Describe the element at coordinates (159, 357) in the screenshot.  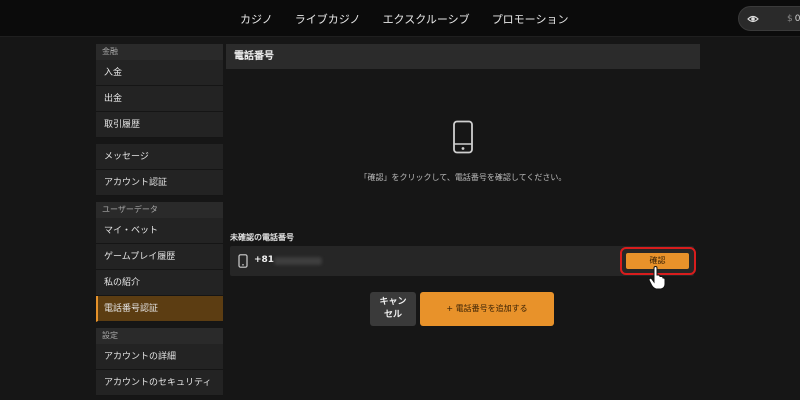
I see `sidebar-item-account-details: アカウントの詳細` at that location.